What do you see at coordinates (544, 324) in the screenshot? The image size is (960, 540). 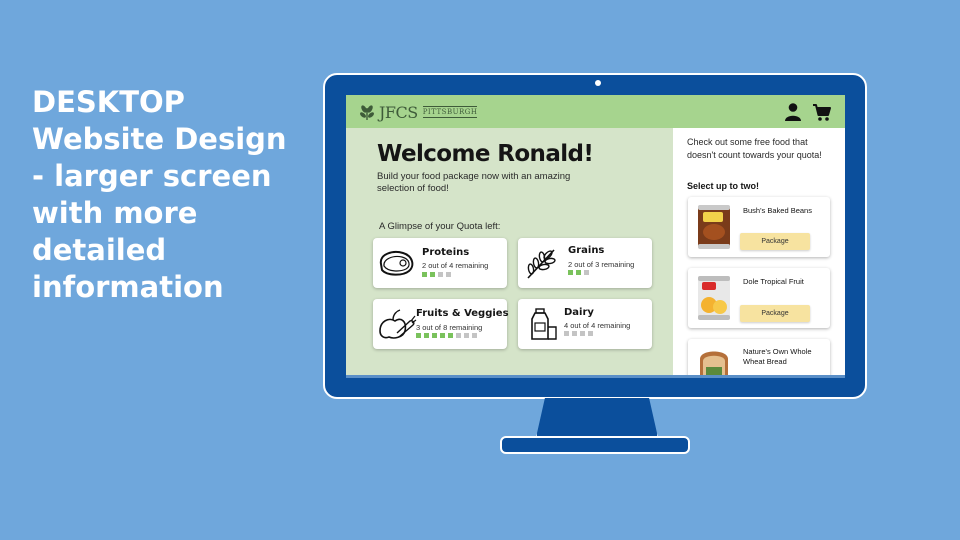 I see `milk-icon` at bounding box center [544, 324].